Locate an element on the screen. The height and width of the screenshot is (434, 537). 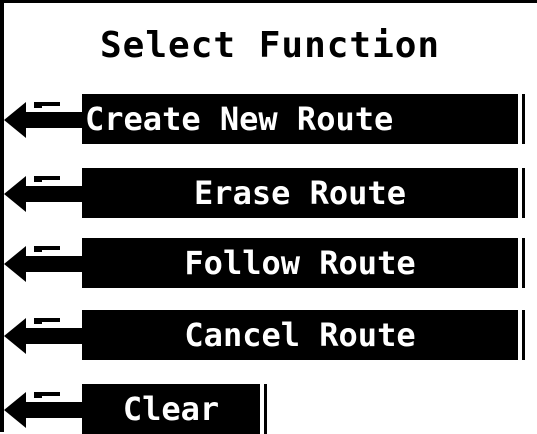
menu-item-bar: Erase Route is located at coordinates (300, 193).